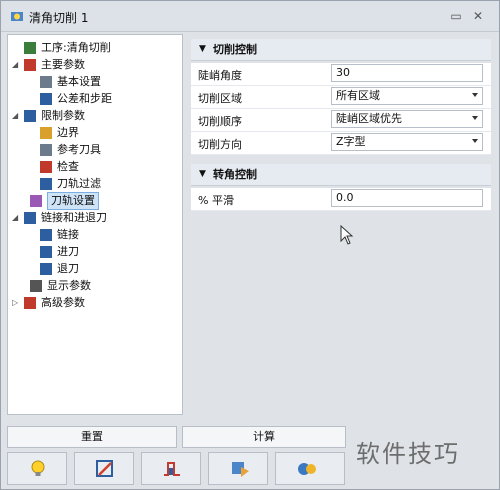 Image resolution: width=500 pixels, height=490 pixels. Describe the element at coordinates (341, 175) in the screenshot. I see `corner-control-group-header: ▼ 转角控制` at that location.